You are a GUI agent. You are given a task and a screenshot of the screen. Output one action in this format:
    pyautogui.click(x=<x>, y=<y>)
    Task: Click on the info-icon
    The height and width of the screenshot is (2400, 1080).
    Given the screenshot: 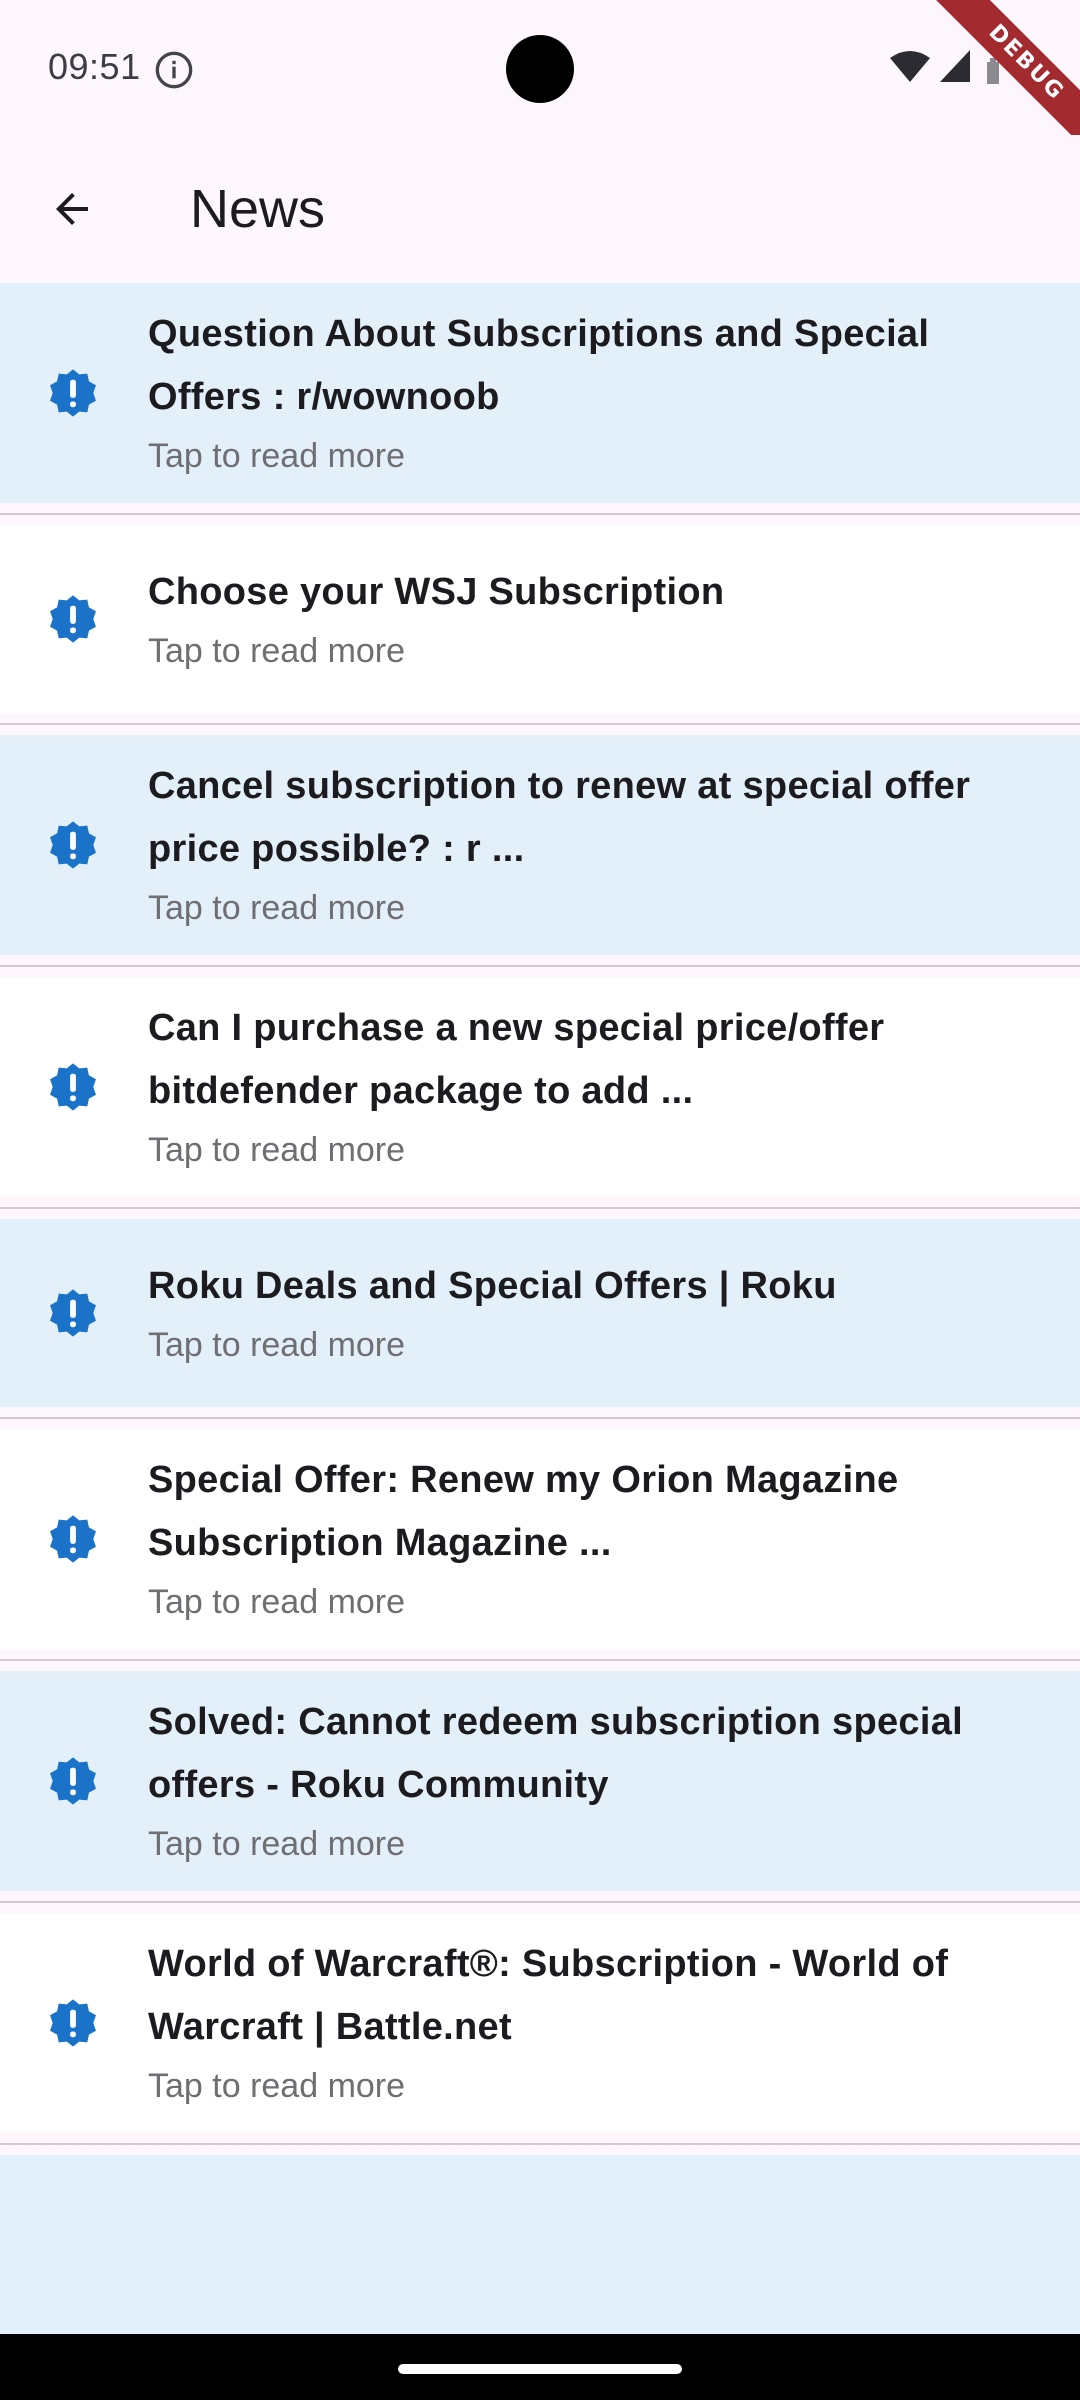 What is the action you would take?
    pyautogui.click(x=174, y=70)
    